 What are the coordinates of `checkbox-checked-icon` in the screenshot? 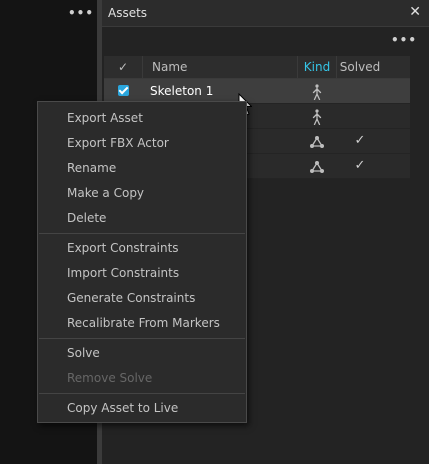 It's located at (123, 90).